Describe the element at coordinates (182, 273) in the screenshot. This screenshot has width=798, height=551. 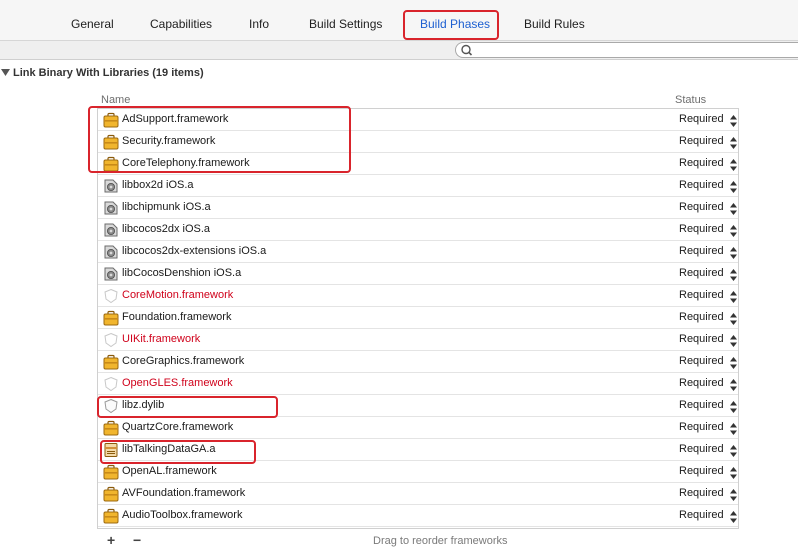
I see `library-name: libCocosDenshion iOS.a` at that location.